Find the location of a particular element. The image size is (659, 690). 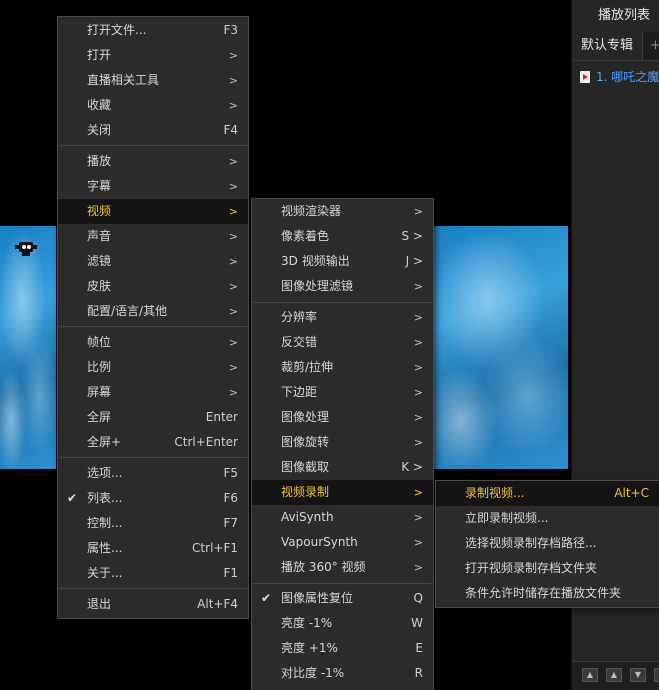

video-menu-item-5: 反交错 > is located at coordinates (342, 342).